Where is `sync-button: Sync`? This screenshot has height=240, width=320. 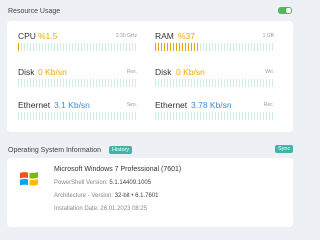 sync-button: Sync is located at coordinates (284, 149).